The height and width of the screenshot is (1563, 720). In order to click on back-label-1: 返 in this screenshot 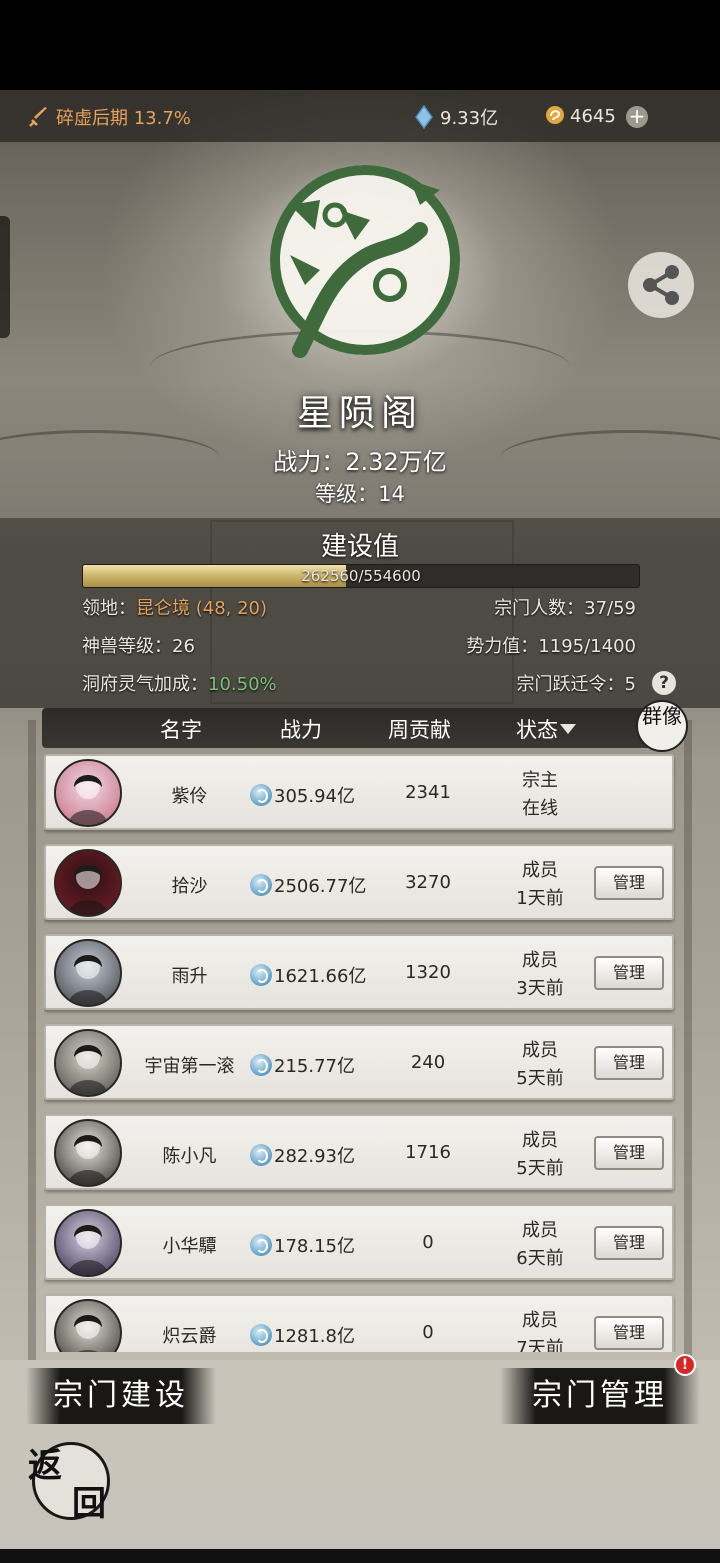, I will do `click(45, 1466)`.